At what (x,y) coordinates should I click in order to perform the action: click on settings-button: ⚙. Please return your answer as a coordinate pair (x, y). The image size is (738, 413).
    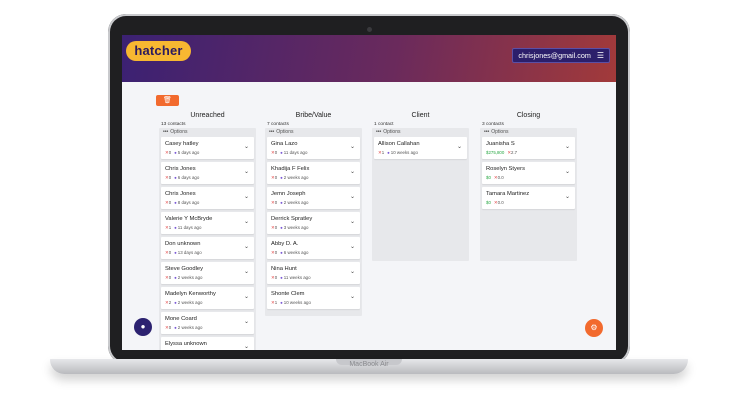
    Looking at the image, I should click on (594, 328).